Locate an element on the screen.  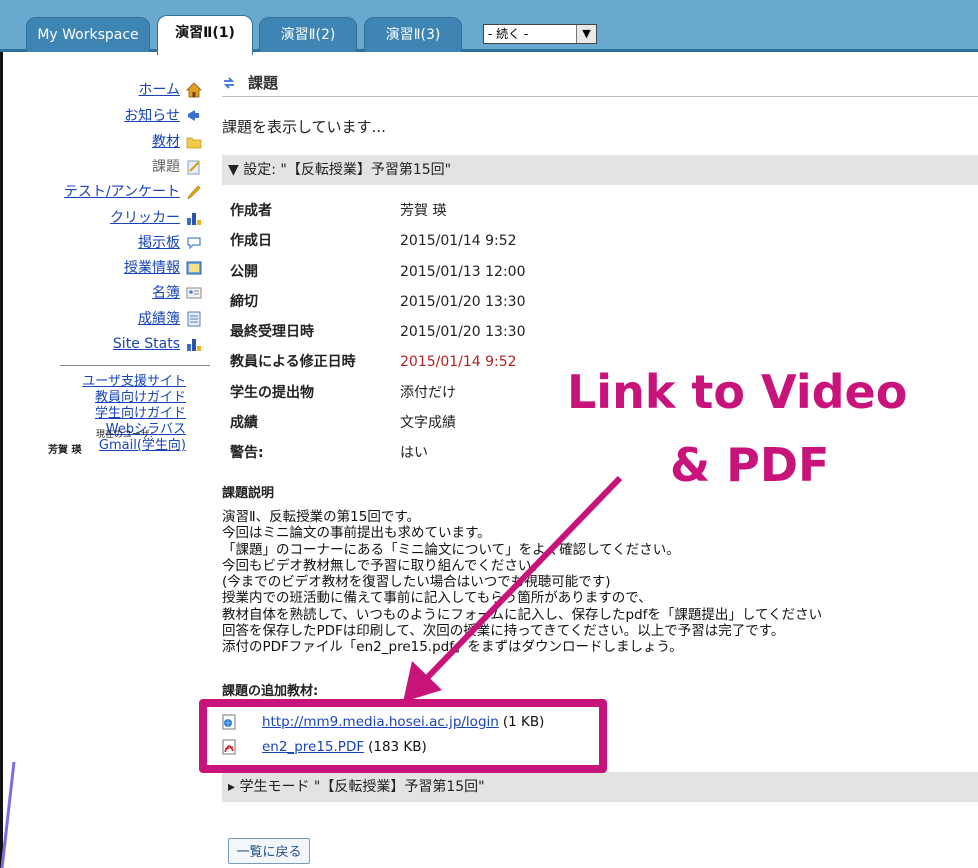
title-divider is located at coordinates (600, 96).